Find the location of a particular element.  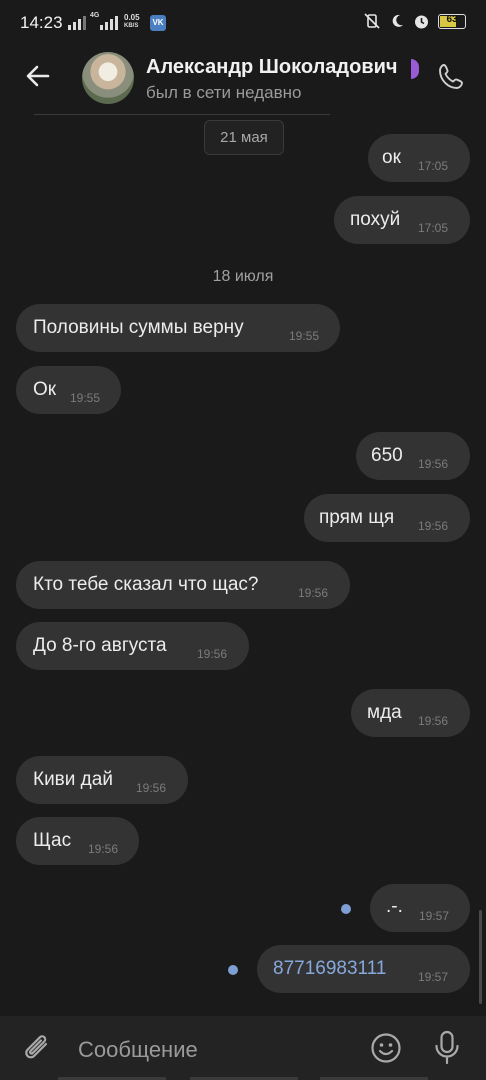

scrollbar is located at coordinates (480, 957).